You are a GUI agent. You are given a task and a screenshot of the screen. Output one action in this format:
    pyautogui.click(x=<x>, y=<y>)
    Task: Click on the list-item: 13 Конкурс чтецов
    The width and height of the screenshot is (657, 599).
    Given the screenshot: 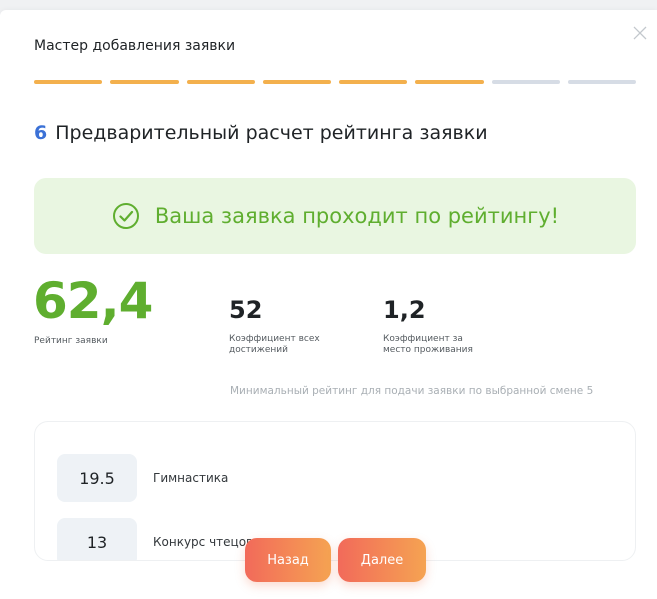 What is the action you would take?
    pyautogui.click(x=155, y=539)
    